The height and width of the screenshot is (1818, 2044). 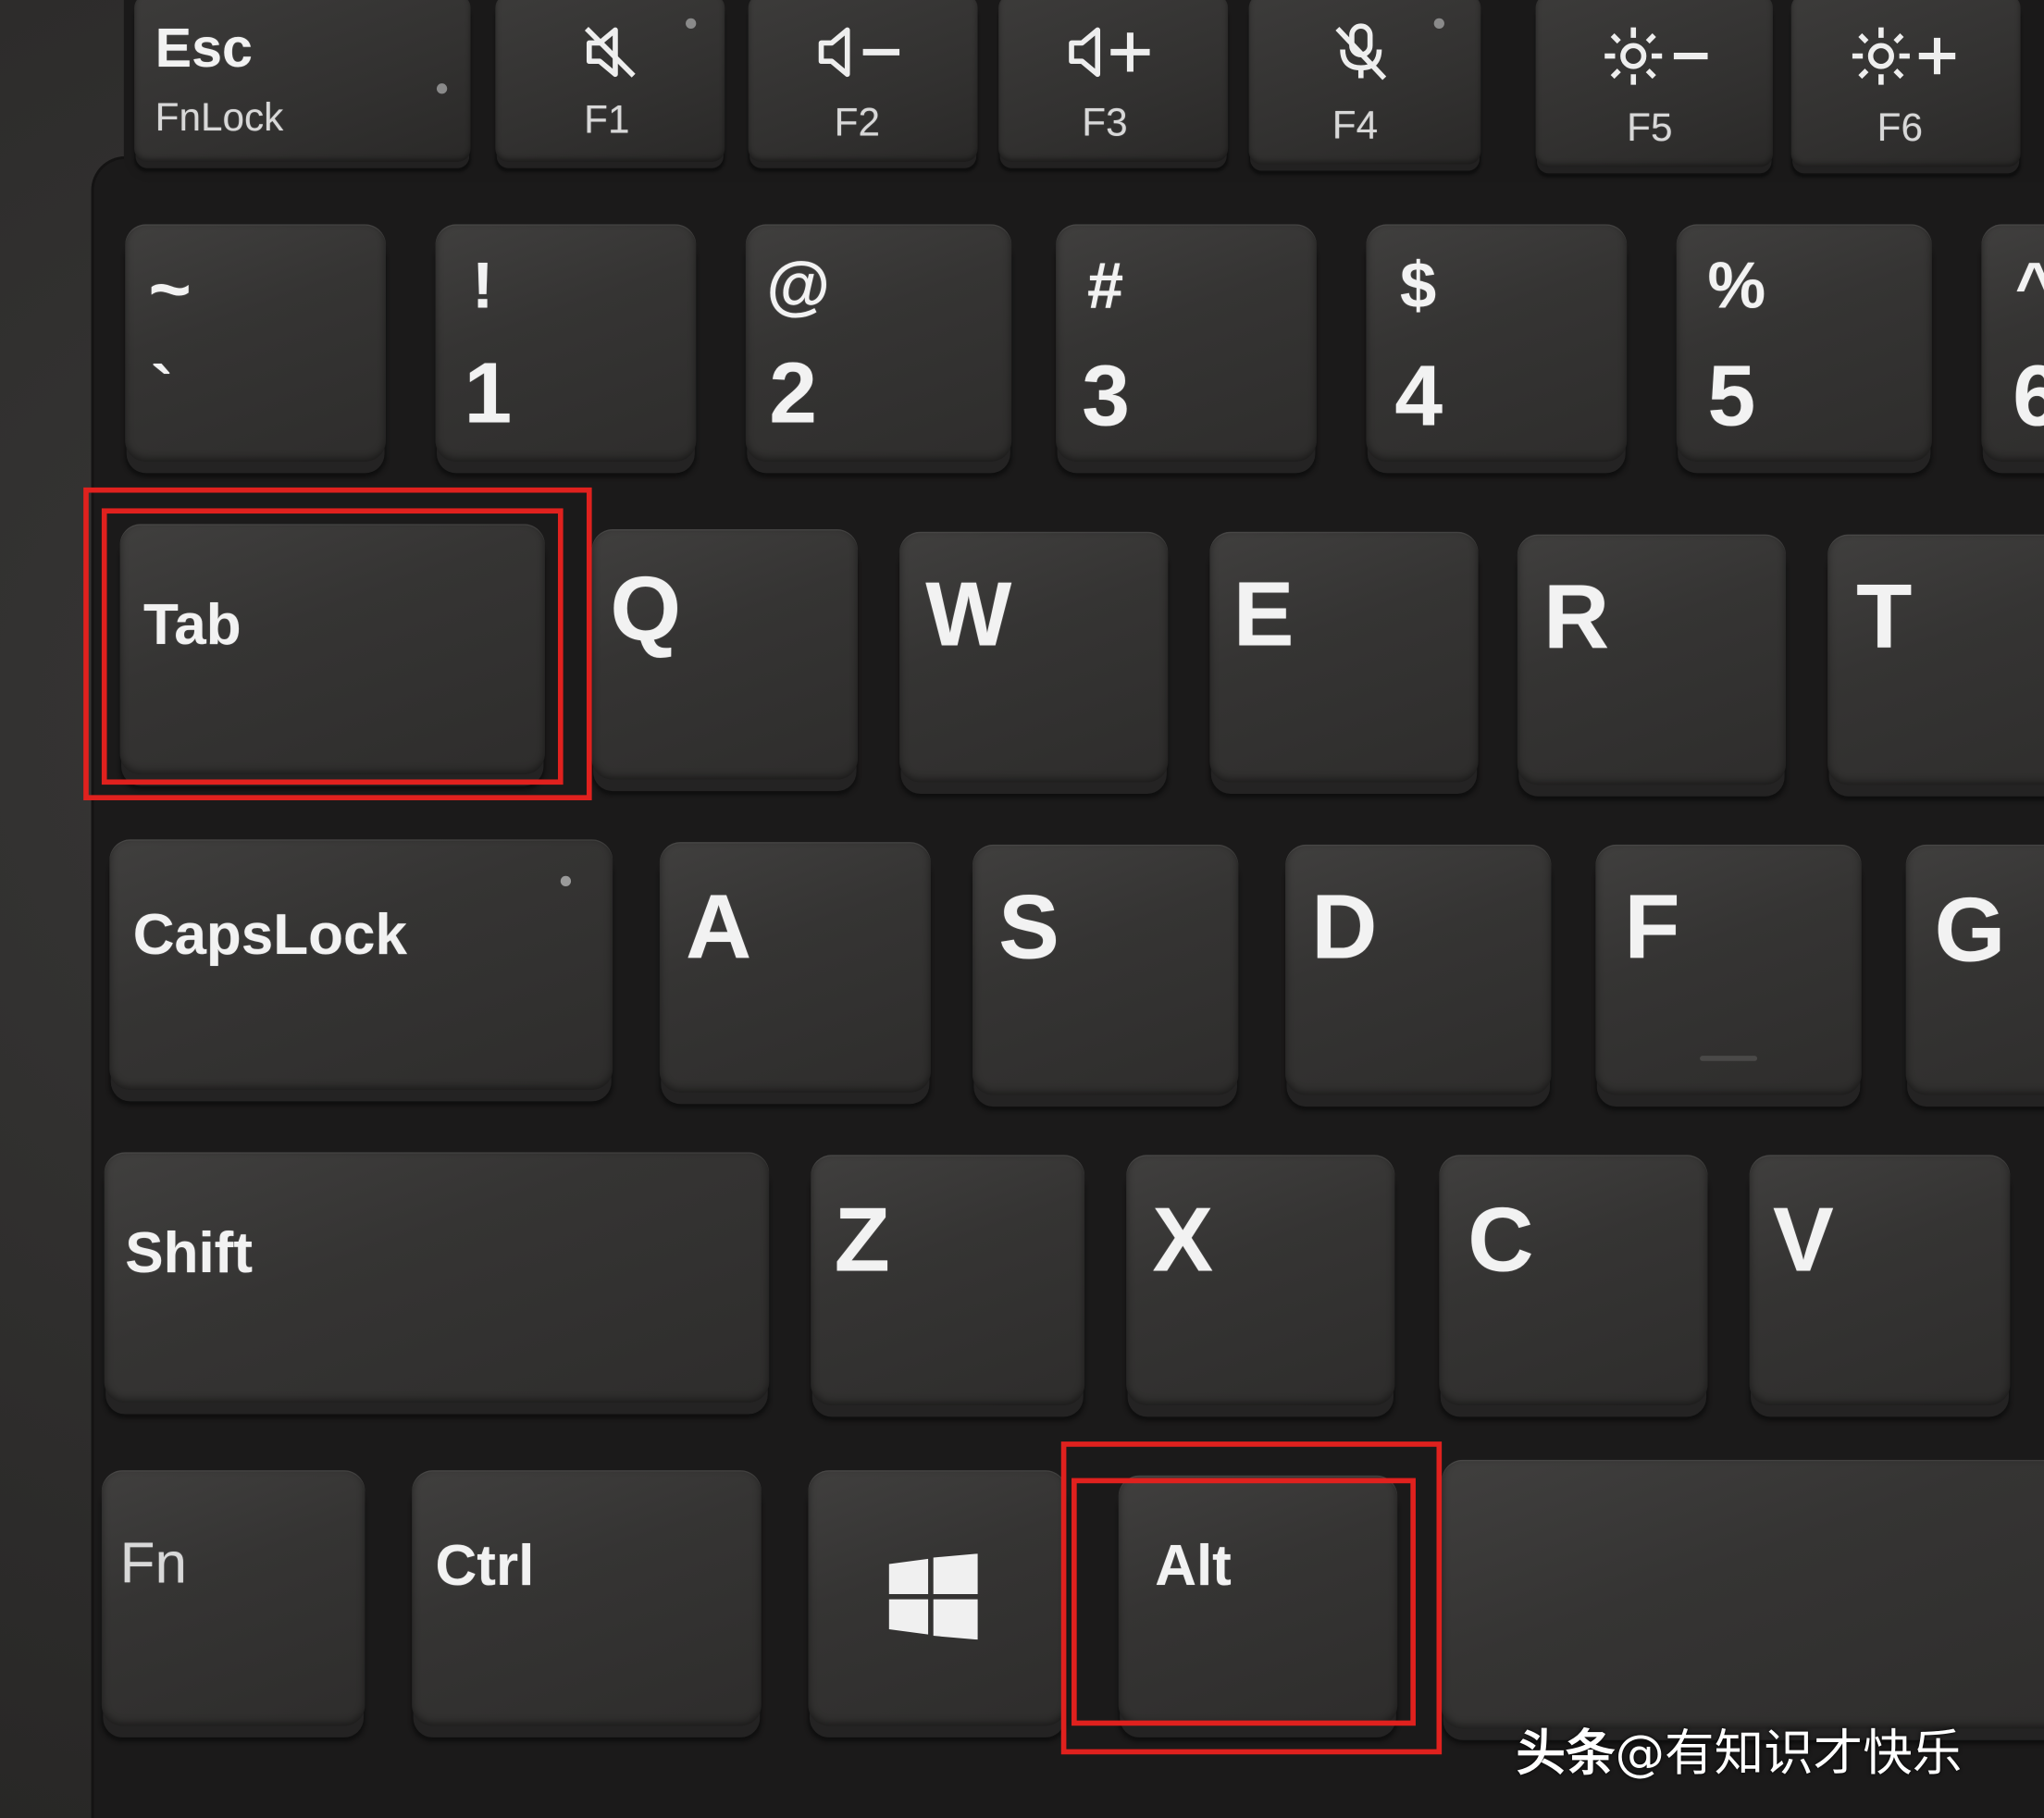 What do you see at coordinates (933, 1596) in the screenshot?
I see `windows-logo-icon` at bounding box center [933, 1596].